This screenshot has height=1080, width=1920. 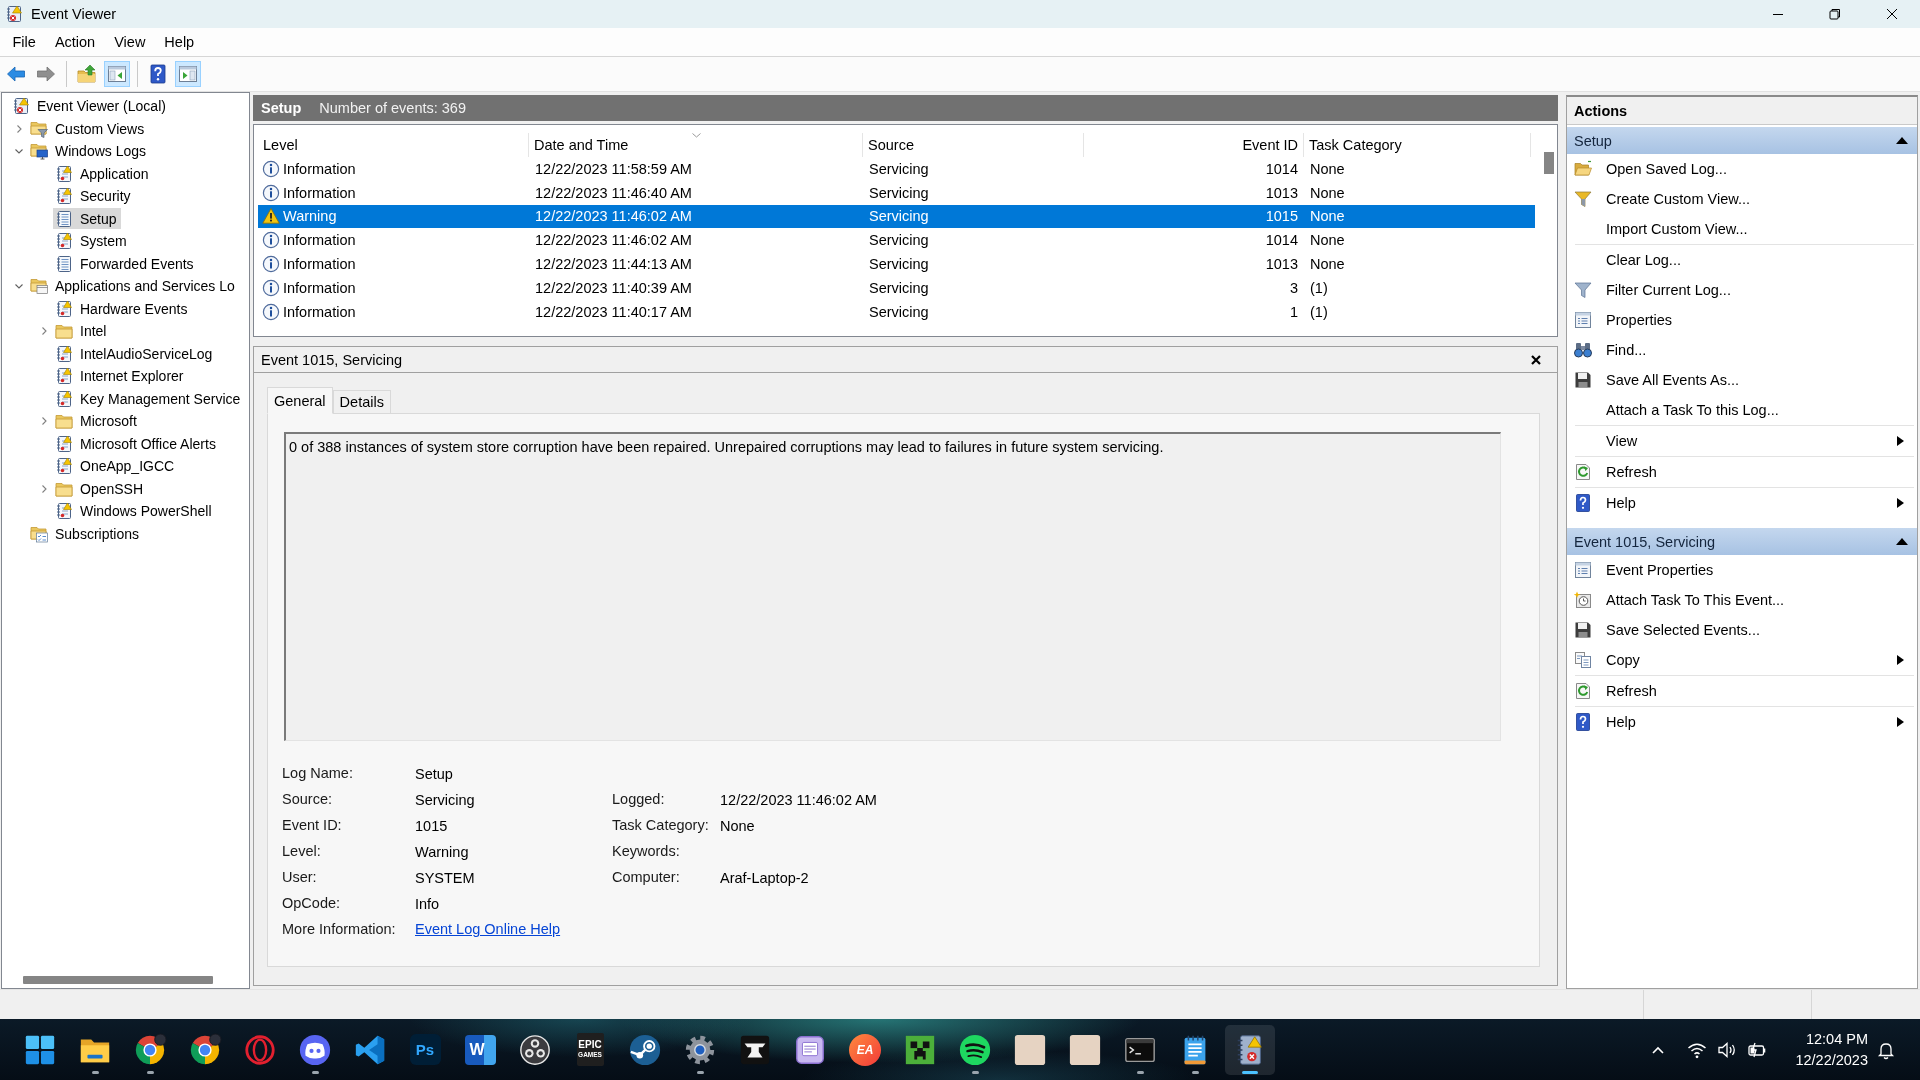 I want to click on menu-item: File, so click(x=24, y=42).